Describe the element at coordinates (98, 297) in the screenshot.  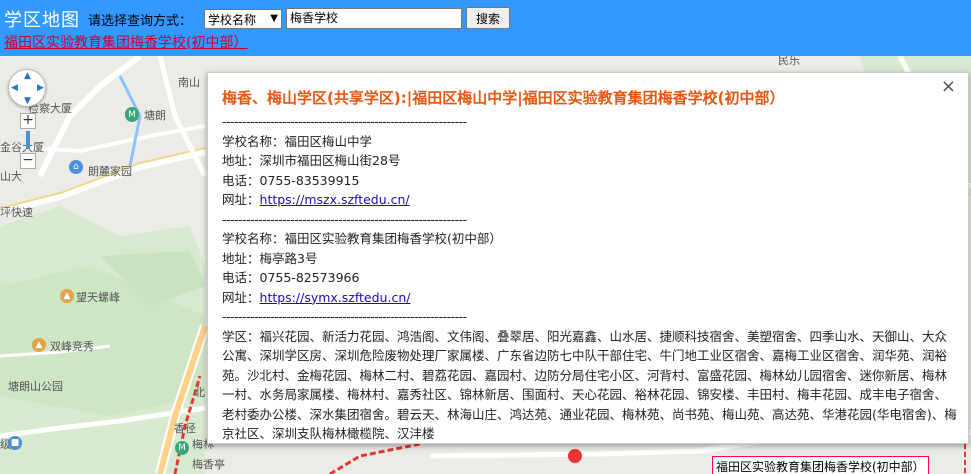
I see `map-label-wangtian: 望天螺峰` at that location.